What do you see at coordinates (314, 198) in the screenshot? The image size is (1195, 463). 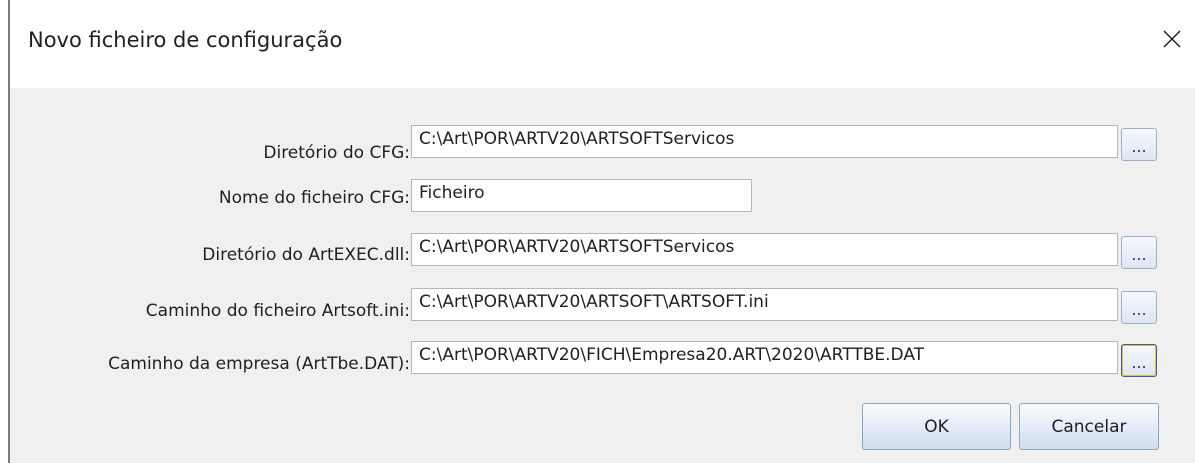 I see `cfg-filename-label: Nome do ficheiro CFG:` at bounding box center [314, 198].